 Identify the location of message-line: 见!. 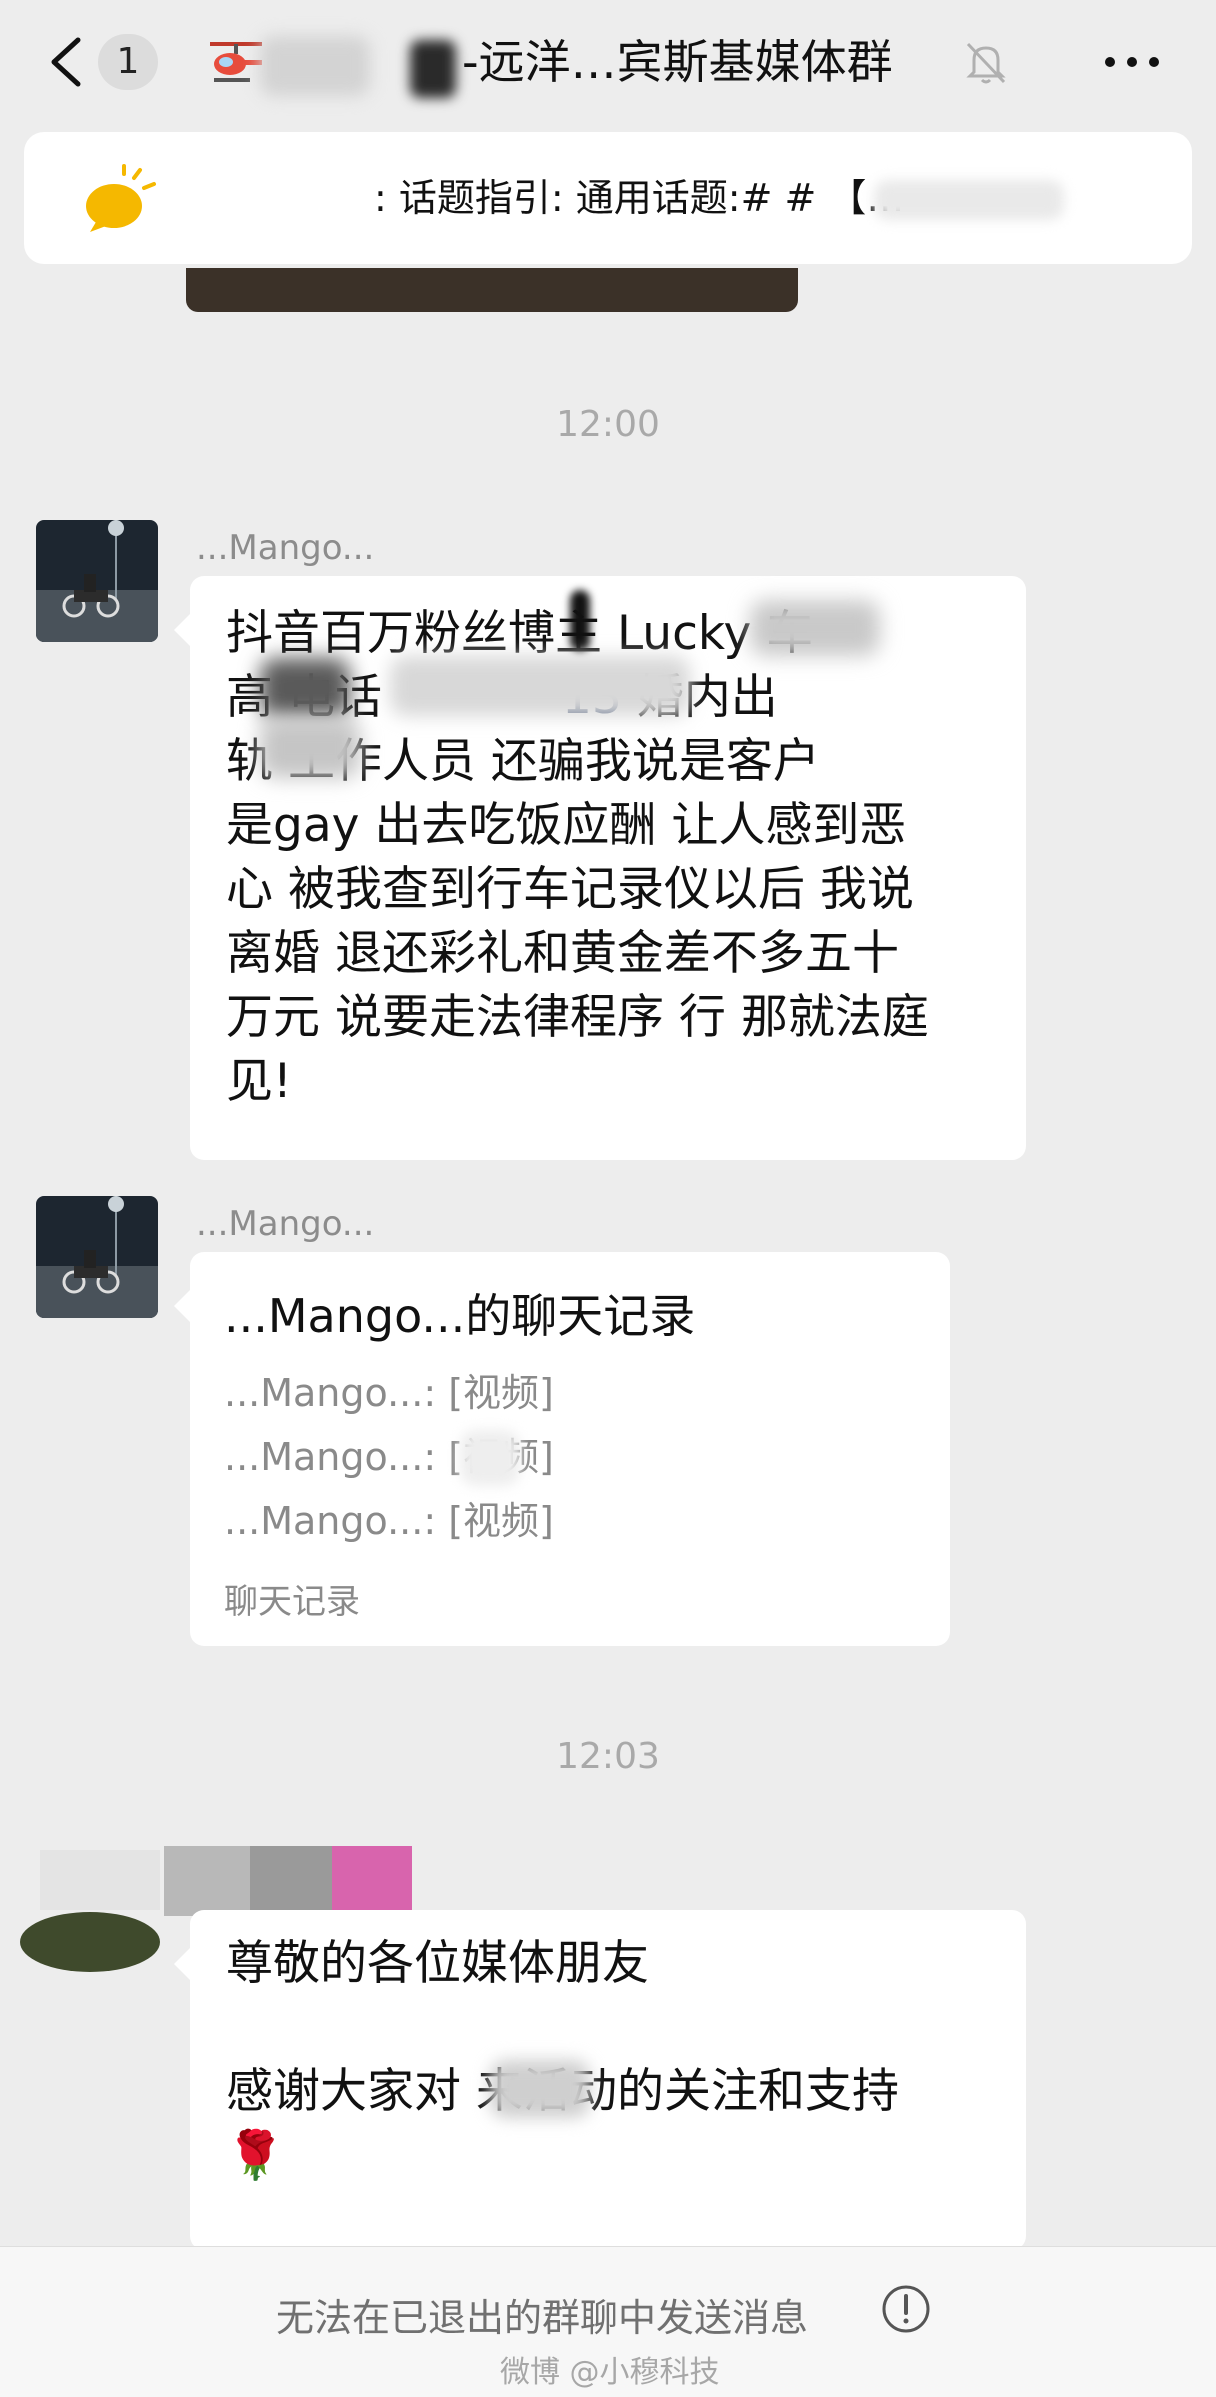
(259, 1081).